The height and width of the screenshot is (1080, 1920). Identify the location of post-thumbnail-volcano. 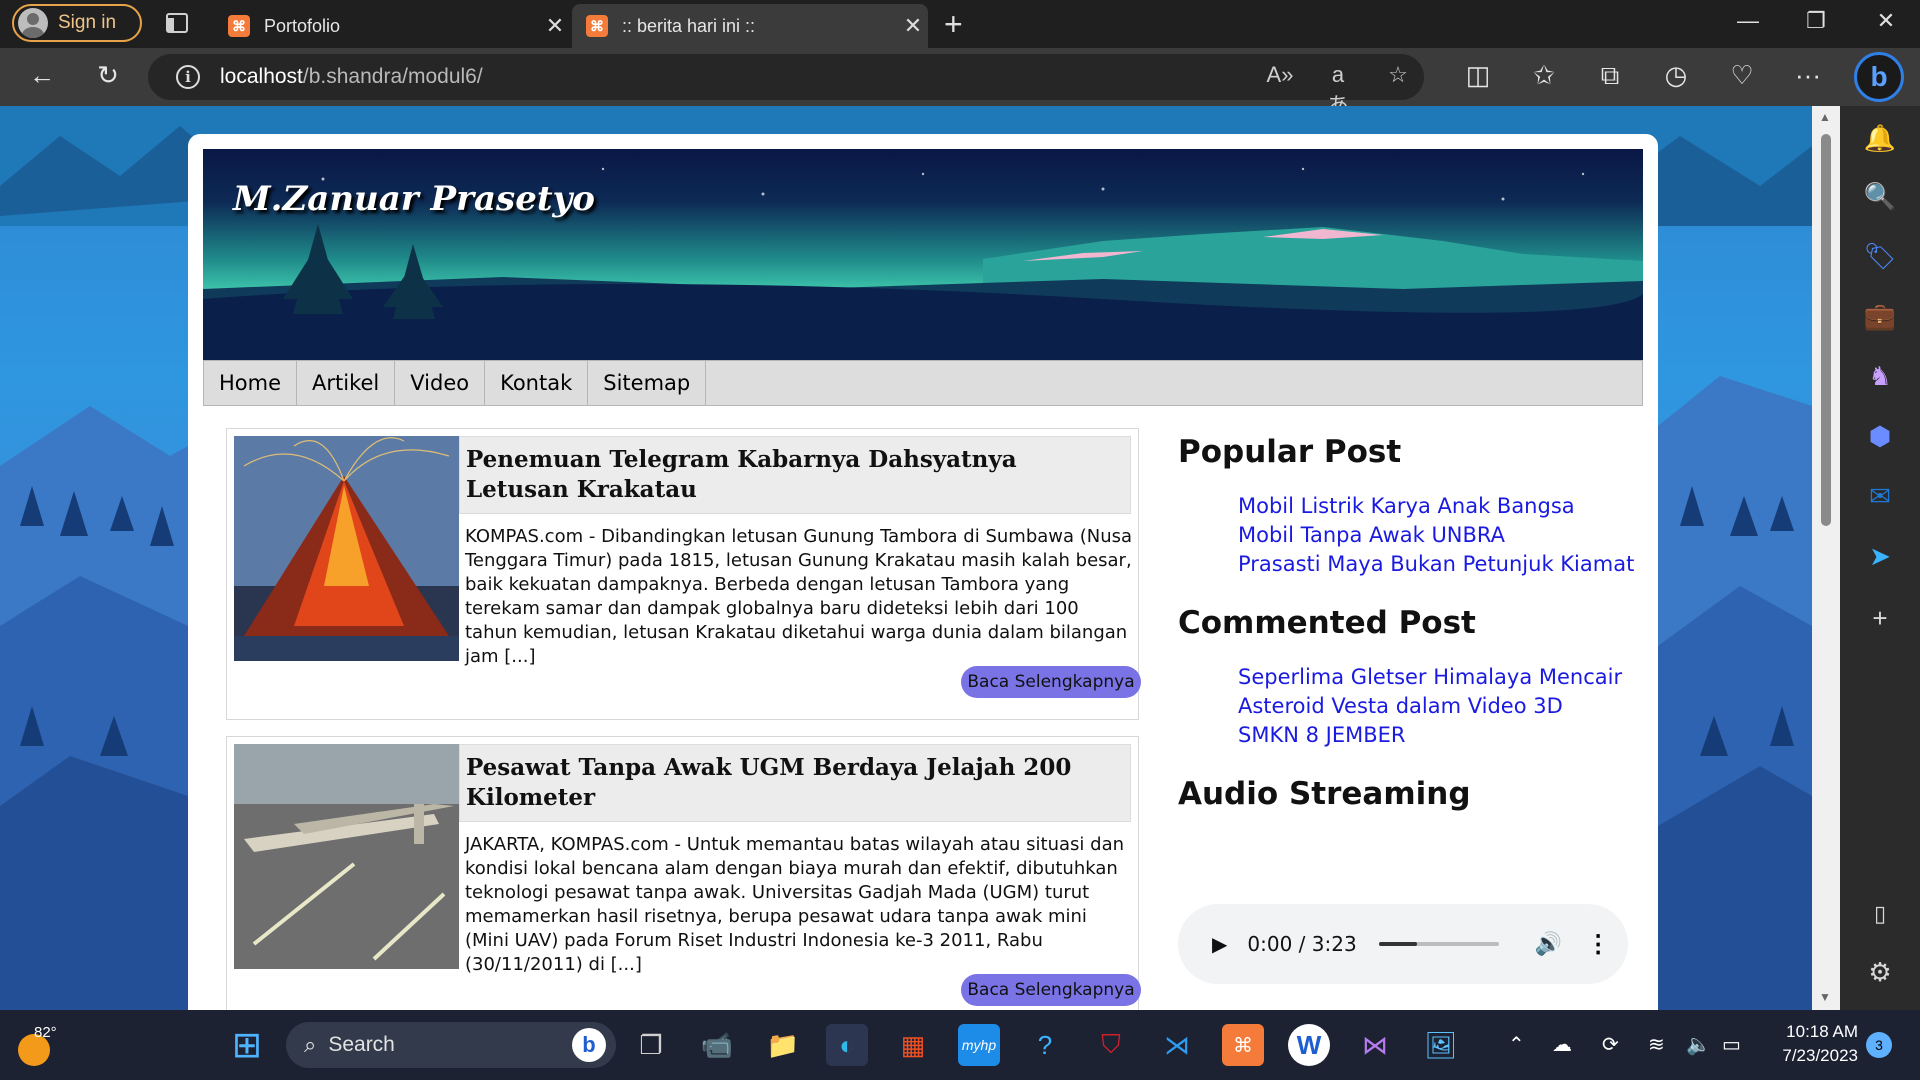
(346, 548).